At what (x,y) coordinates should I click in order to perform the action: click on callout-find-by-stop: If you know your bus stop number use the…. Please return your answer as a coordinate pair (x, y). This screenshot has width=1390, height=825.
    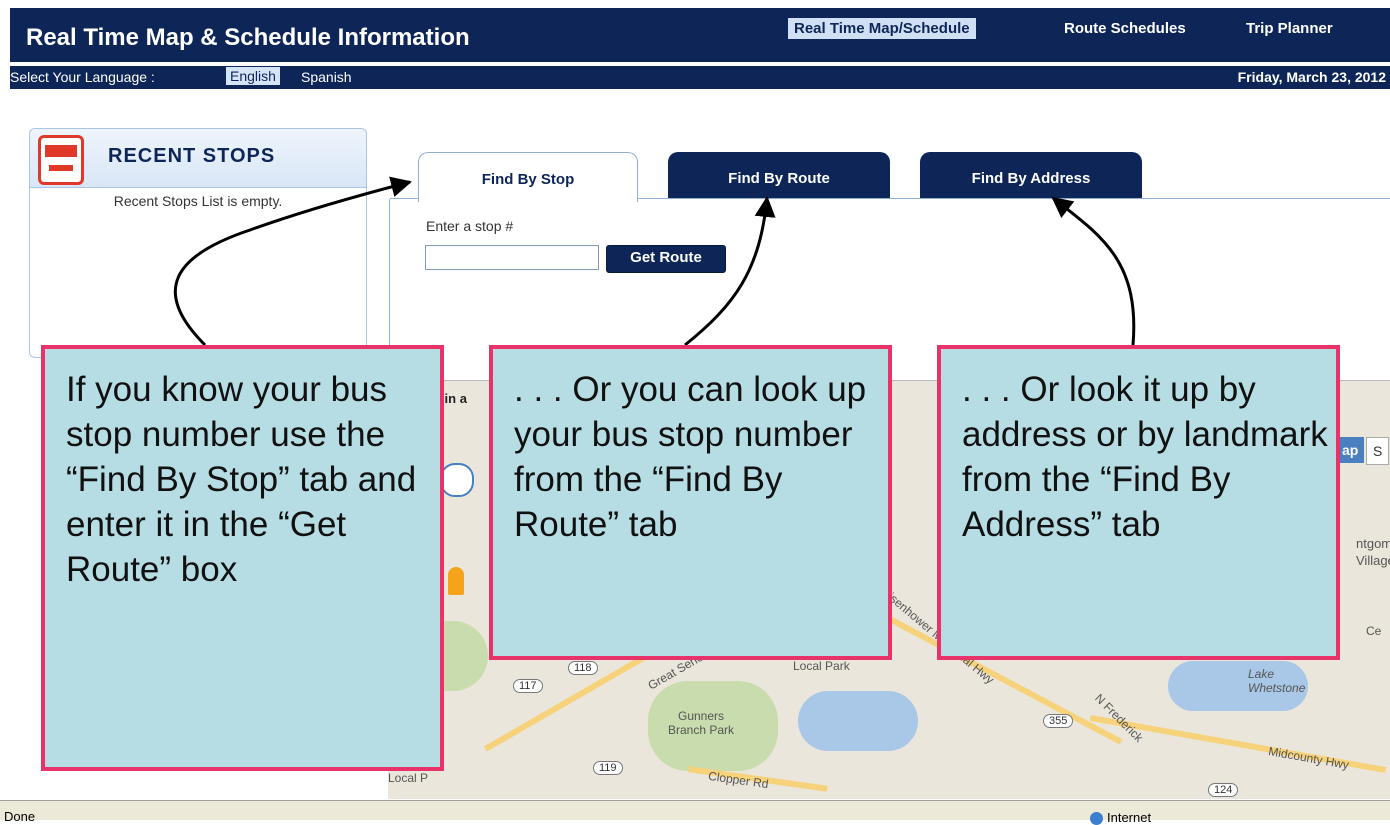
    Looking at the image, I should click on (242, 558).